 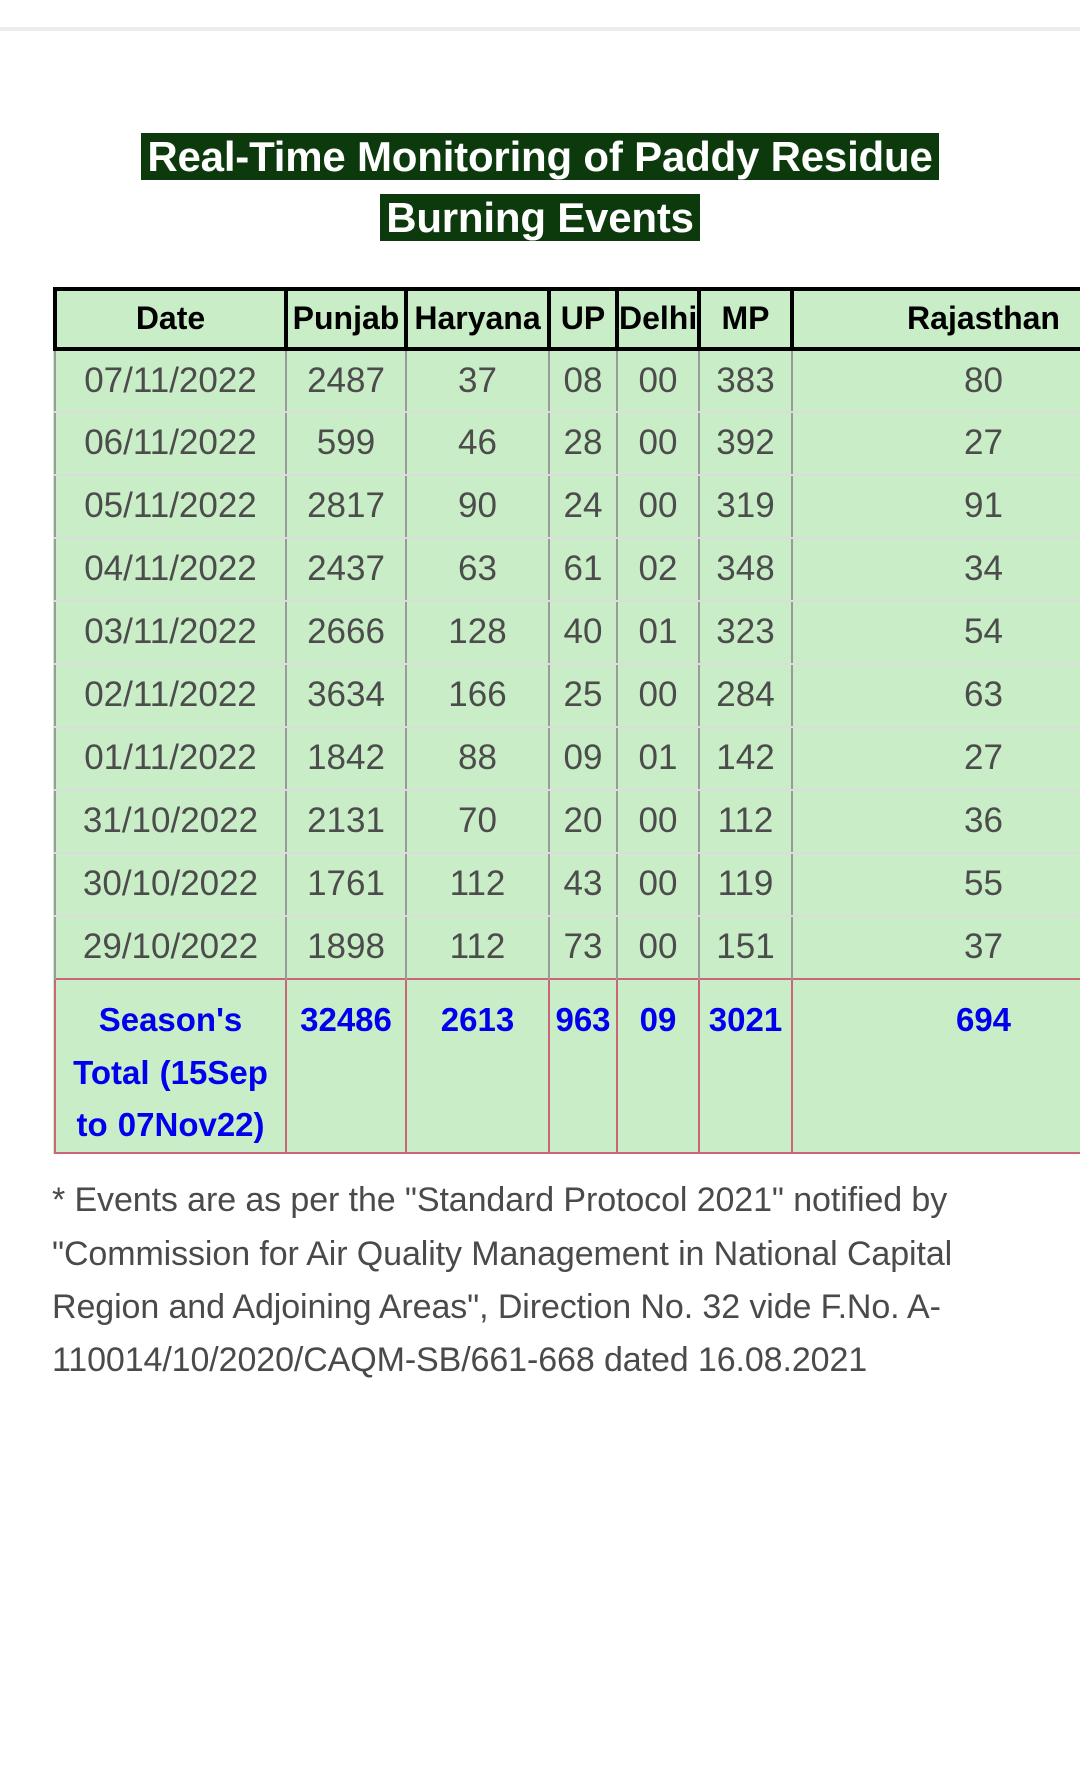 I want to click on table-row: 29/10/2022 1898 112 73 00 151 37, so click(x=567, y=947).